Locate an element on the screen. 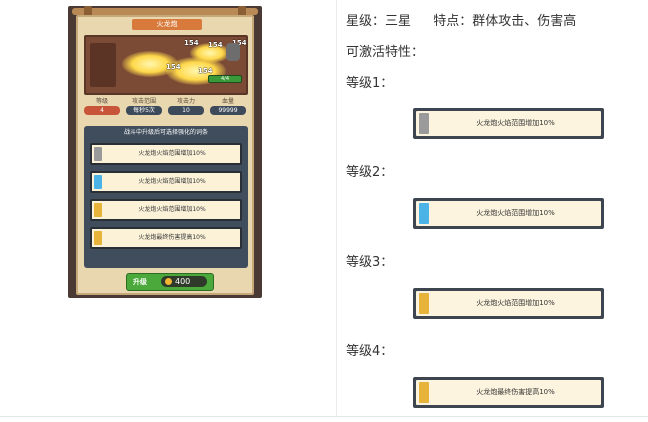  upgrade-button: 升级 400 is located at coordinates (170, 282).